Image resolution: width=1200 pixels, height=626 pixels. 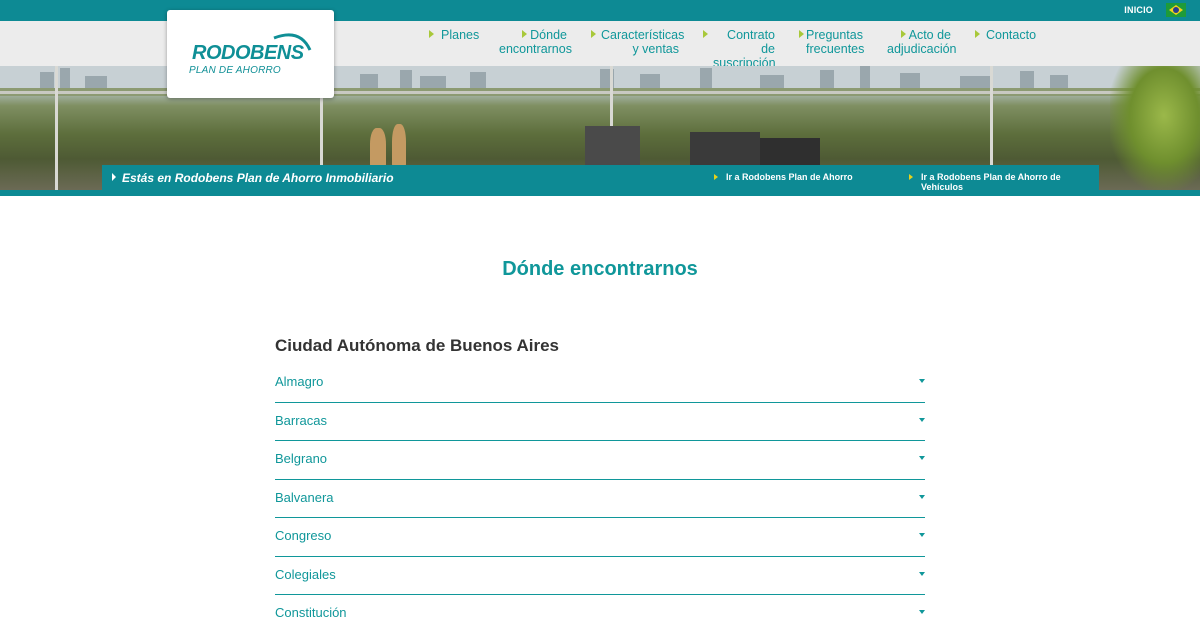 I want to click on logo-brand-text: RODOBENS, so click(x=248, y=53).